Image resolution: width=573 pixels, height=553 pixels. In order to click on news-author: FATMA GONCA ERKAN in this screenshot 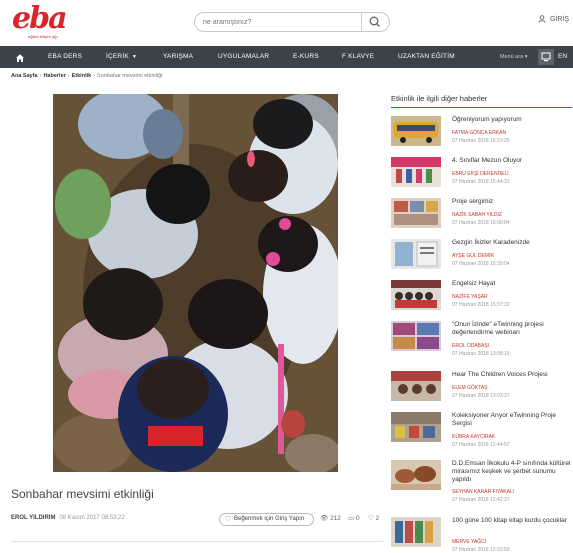, I will do `click(479, 133)`.